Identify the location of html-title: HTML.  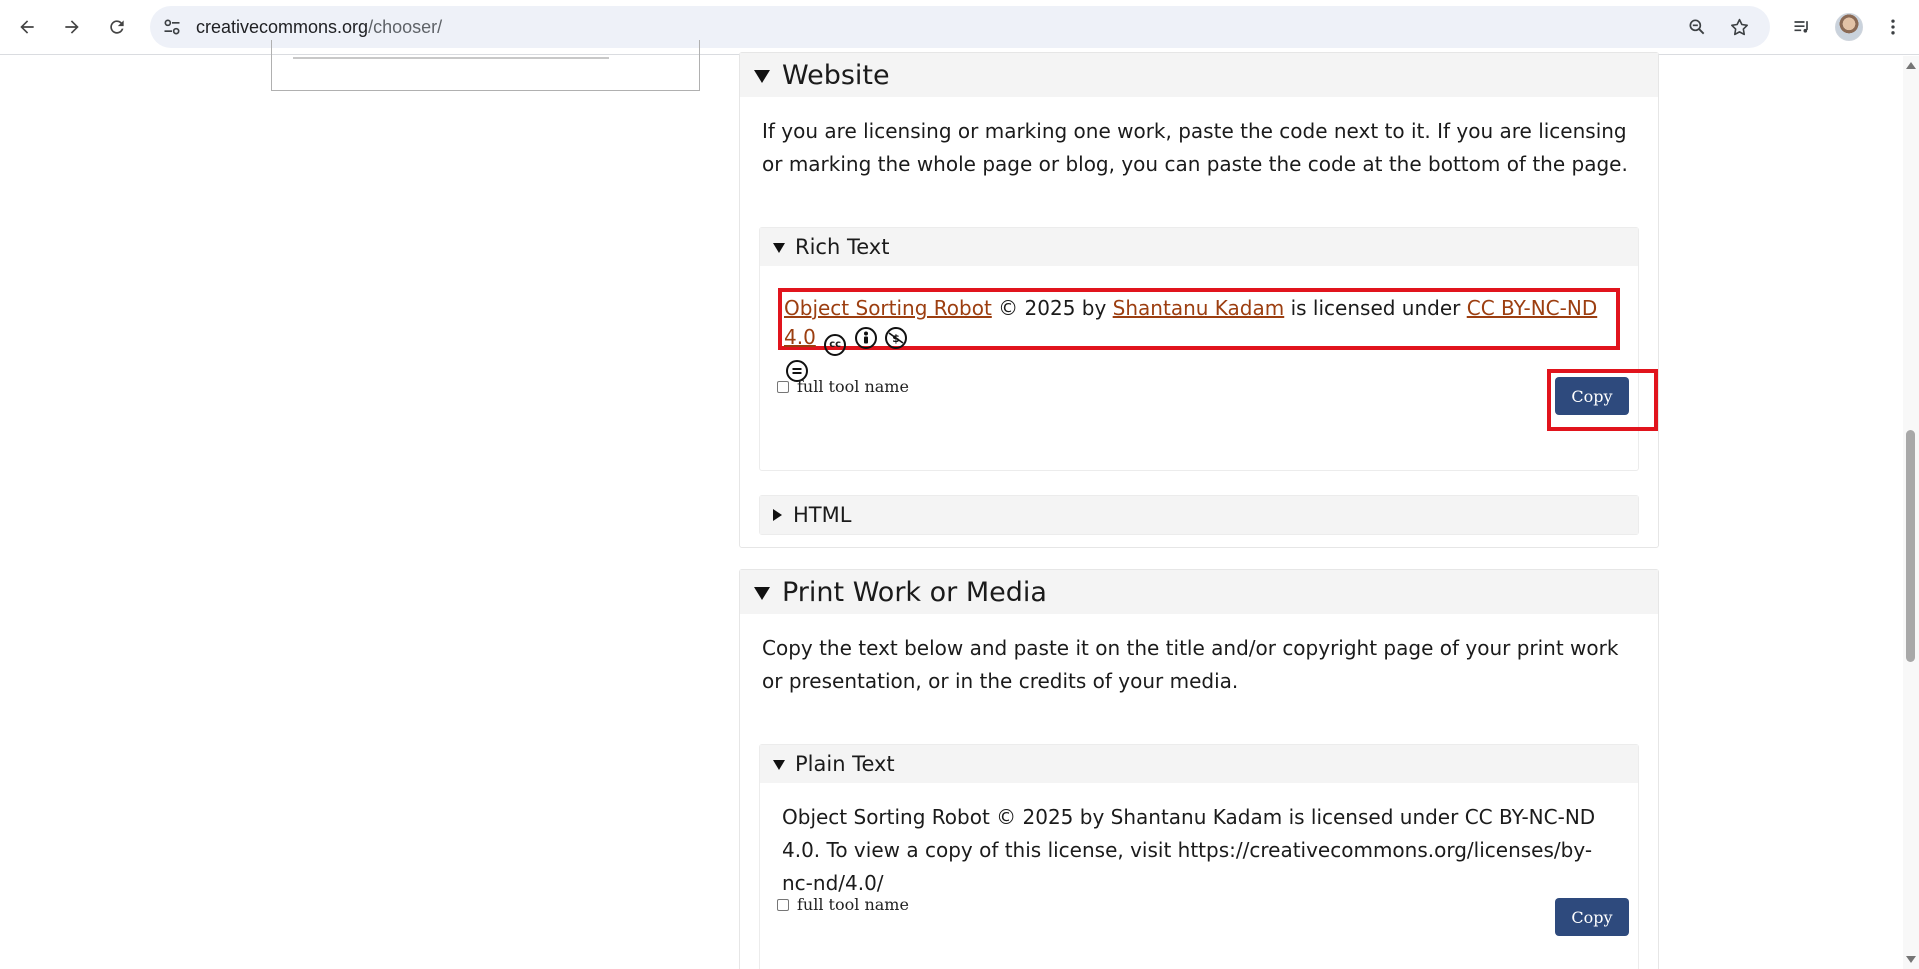
(822, 515).